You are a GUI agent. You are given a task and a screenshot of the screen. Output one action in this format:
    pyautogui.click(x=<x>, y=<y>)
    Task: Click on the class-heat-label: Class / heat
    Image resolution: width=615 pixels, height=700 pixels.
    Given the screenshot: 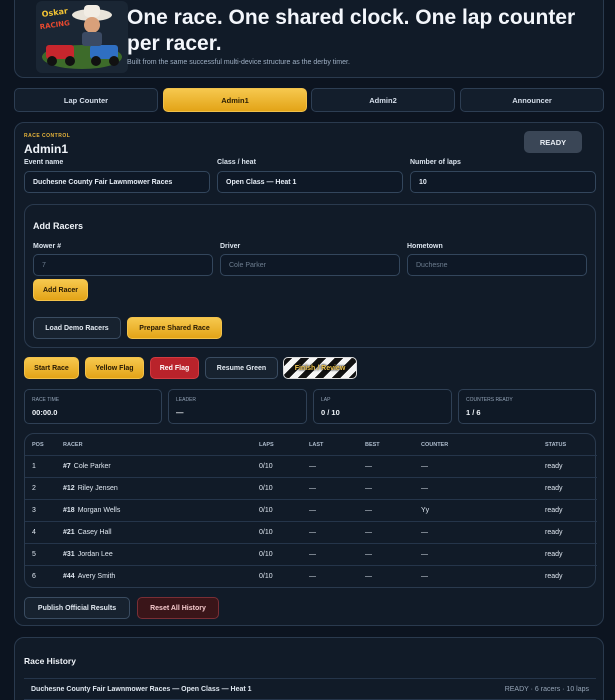 What is the action you would take?
    pyautogui.click(x=236, y=162)
    